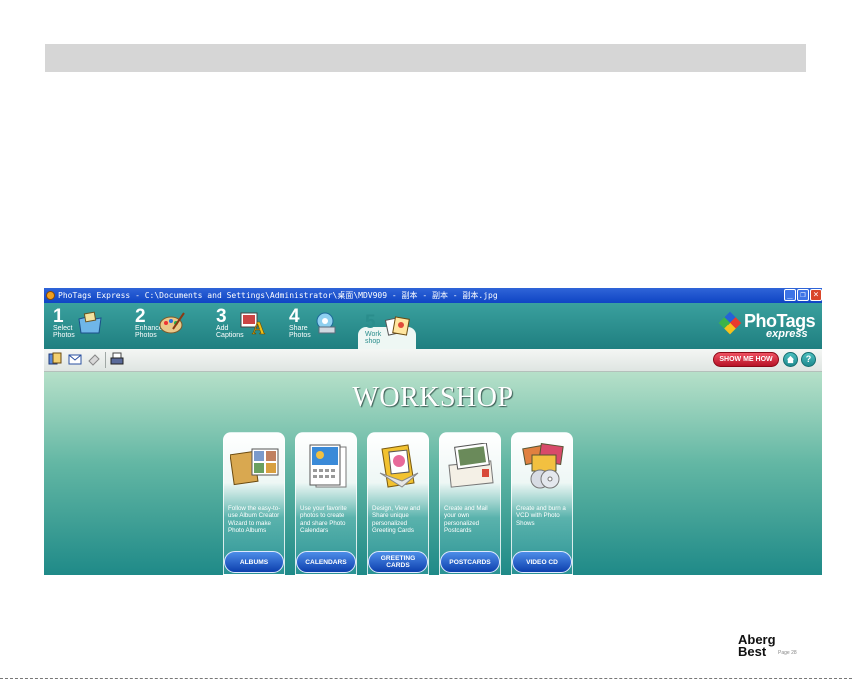  I want to click on caption-letter-icon: A, so click(252, 323).